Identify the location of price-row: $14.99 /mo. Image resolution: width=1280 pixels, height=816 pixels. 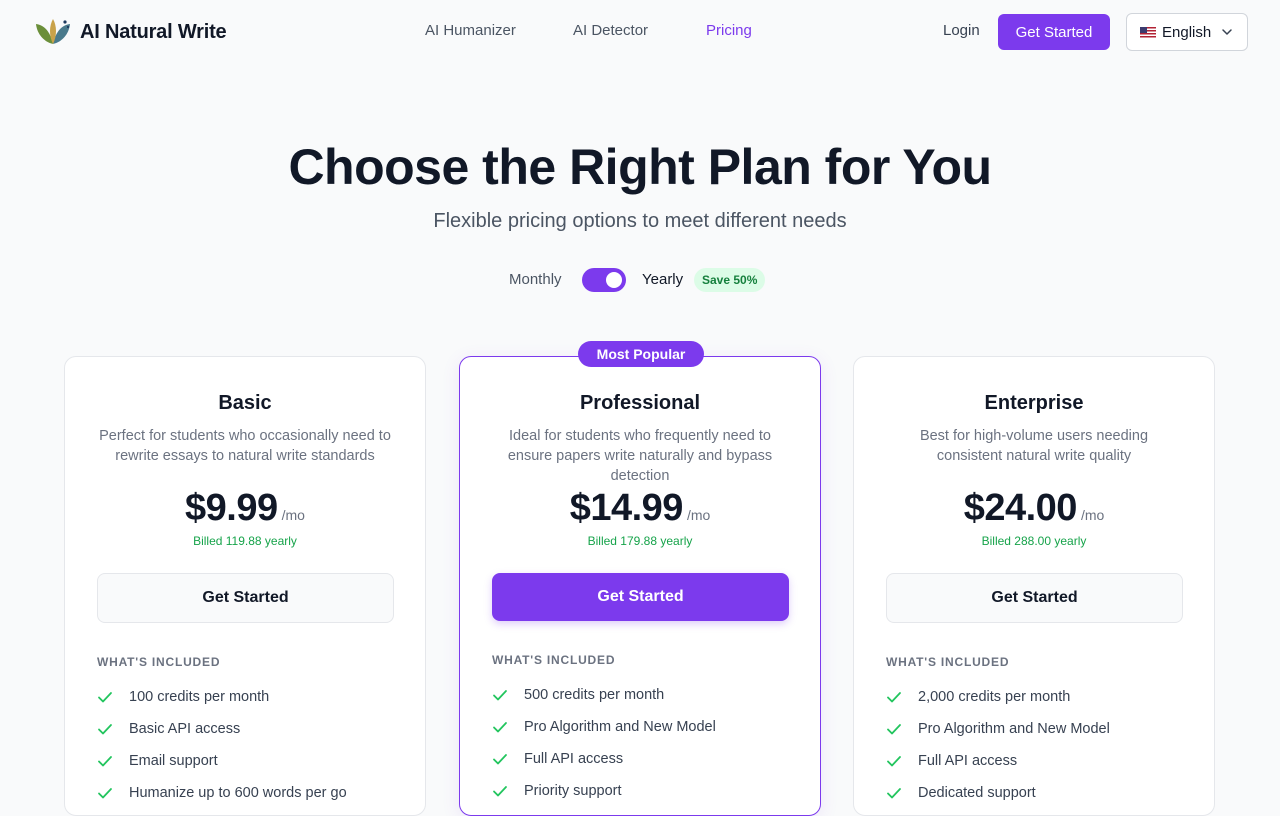
(640, 508).